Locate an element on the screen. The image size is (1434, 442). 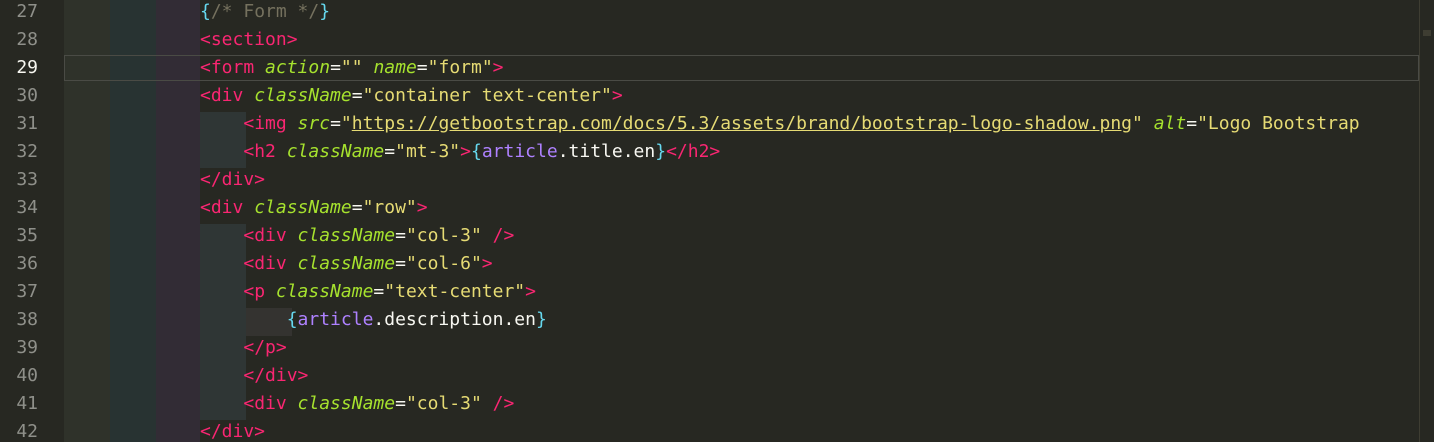
code-text: <div className="row"> is located at coordinates (314, 208).